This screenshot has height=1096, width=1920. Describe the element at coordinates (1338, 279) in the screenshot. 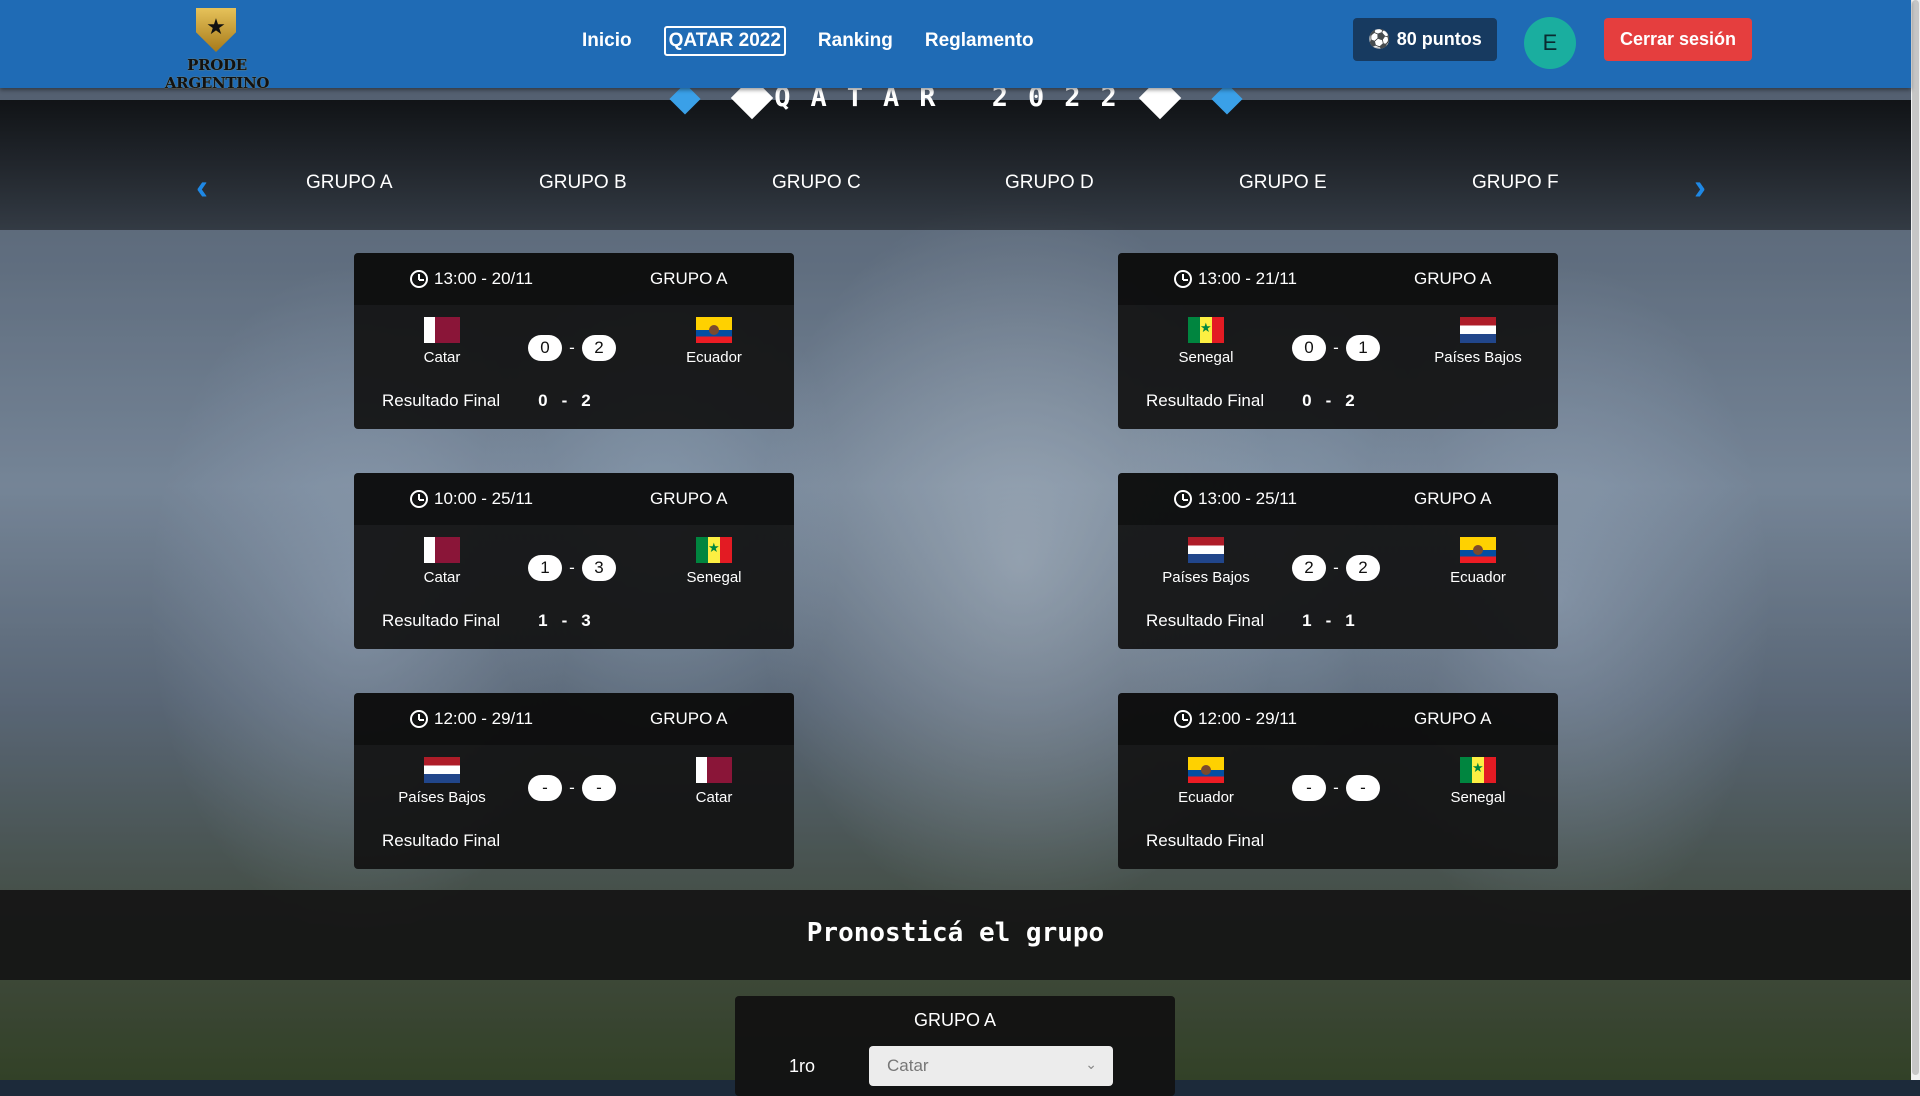

I see `match-header: 13:00 - 21/11 GRUPO A` at that location.